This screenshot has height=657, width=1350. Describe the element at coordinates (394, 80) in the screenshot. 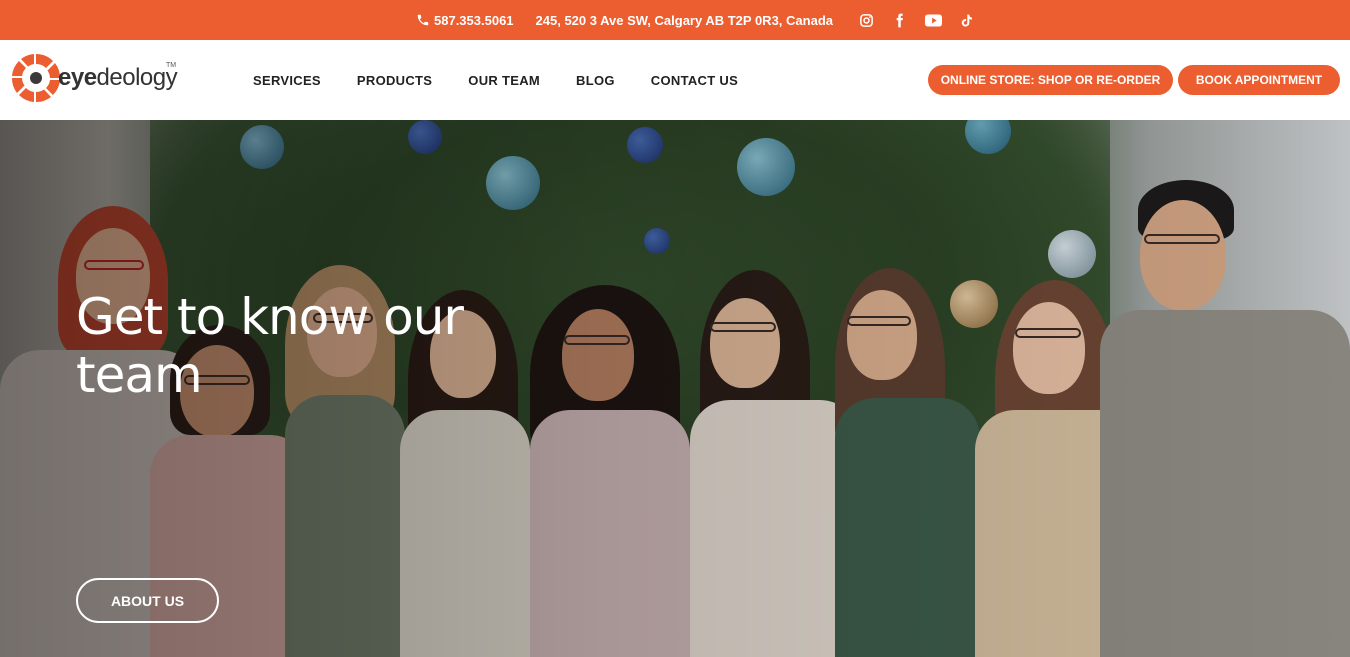

I see `nav-products: PRODUCTS` at that location.